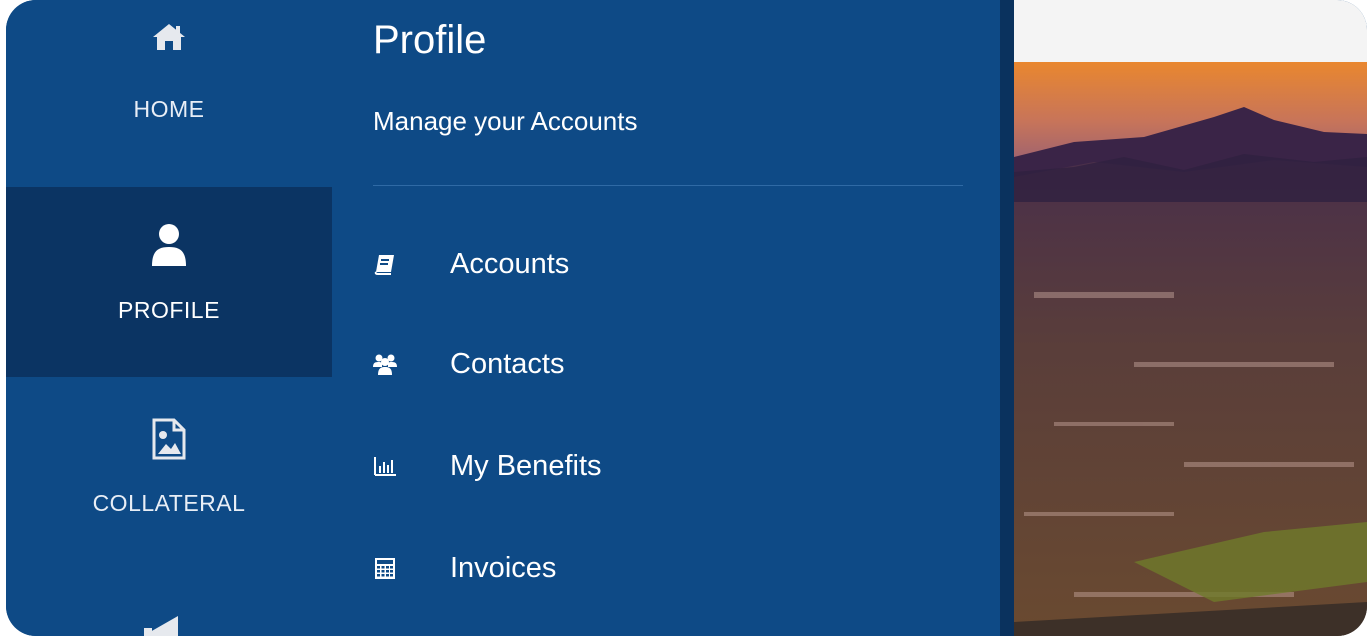 The width and height of the screenshot is (1369, 638). Describe the element at coordinates (668, 264) in the screenshot. I see `menu-item-accounts: Accounts` at that location.